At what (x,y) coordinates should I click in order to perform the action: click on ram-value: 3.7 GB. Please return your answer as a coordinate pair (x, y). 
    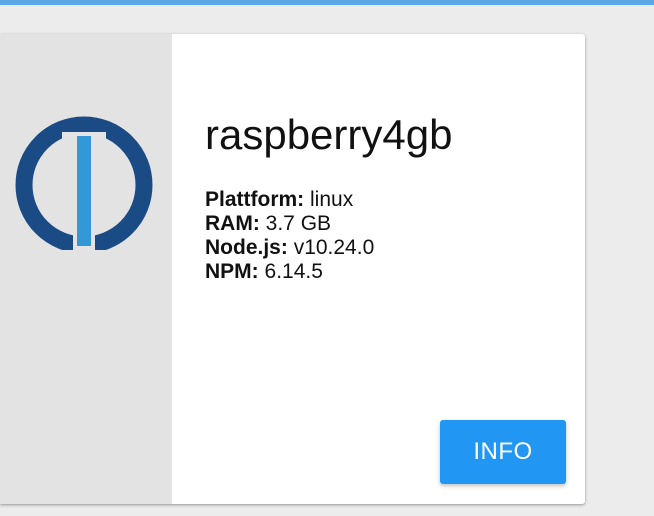
    Looking at the image, I should click on (298, 223).